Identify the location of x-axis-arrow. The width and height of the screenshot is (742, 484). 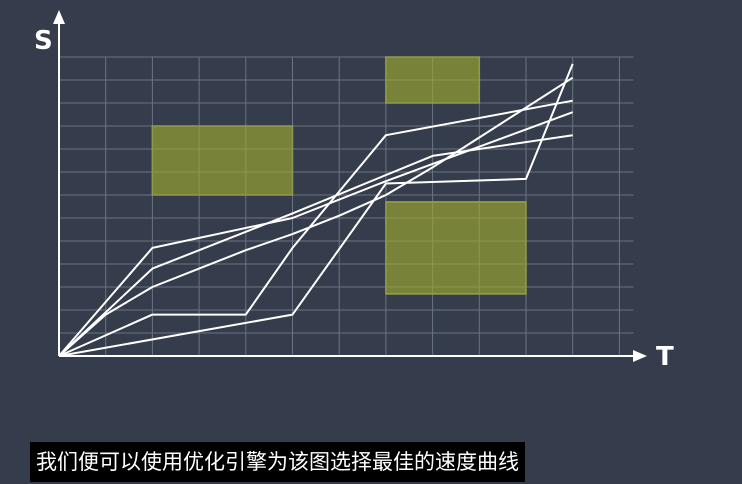
(640, 356).